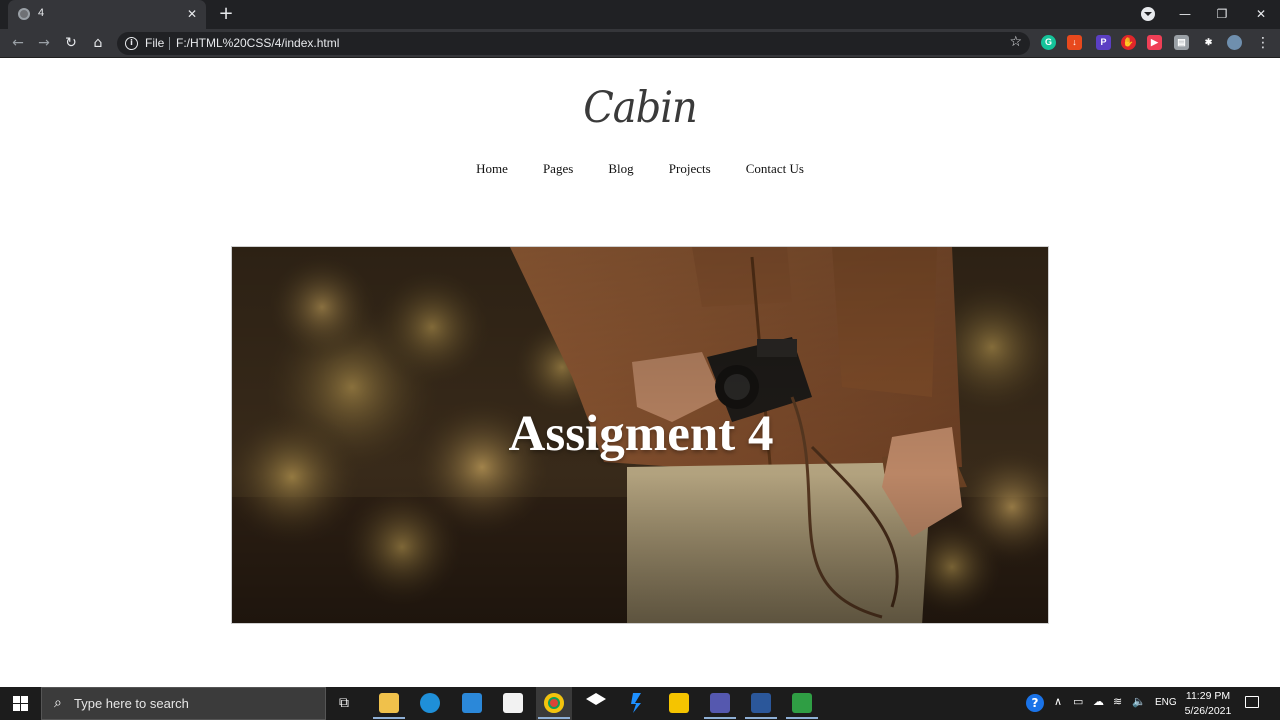  Describe the element at coordinates (389, 703) in the screenshot. I see `file-explorer-icon` at that location.